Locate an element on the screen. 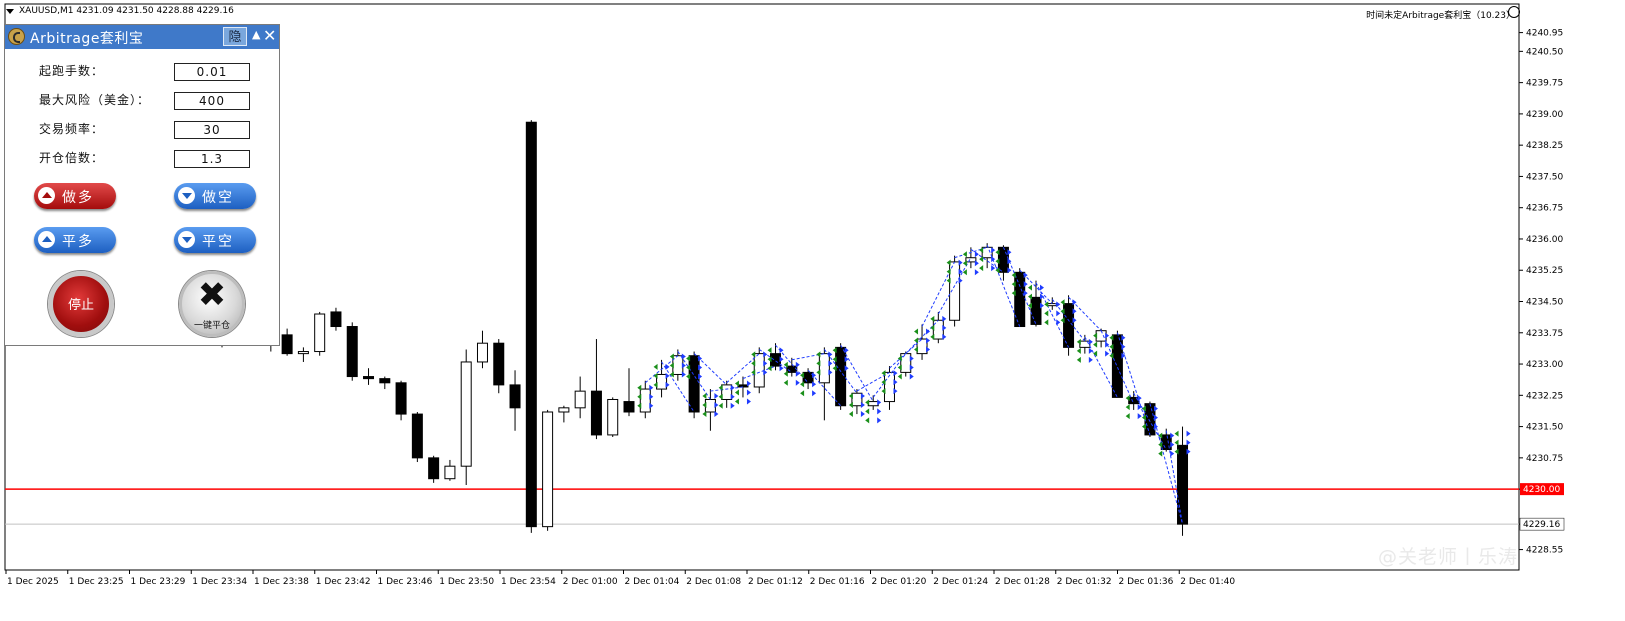 The image size is (1625, 621). buy-button-label: 做多 is located at coordinates (78, 198).